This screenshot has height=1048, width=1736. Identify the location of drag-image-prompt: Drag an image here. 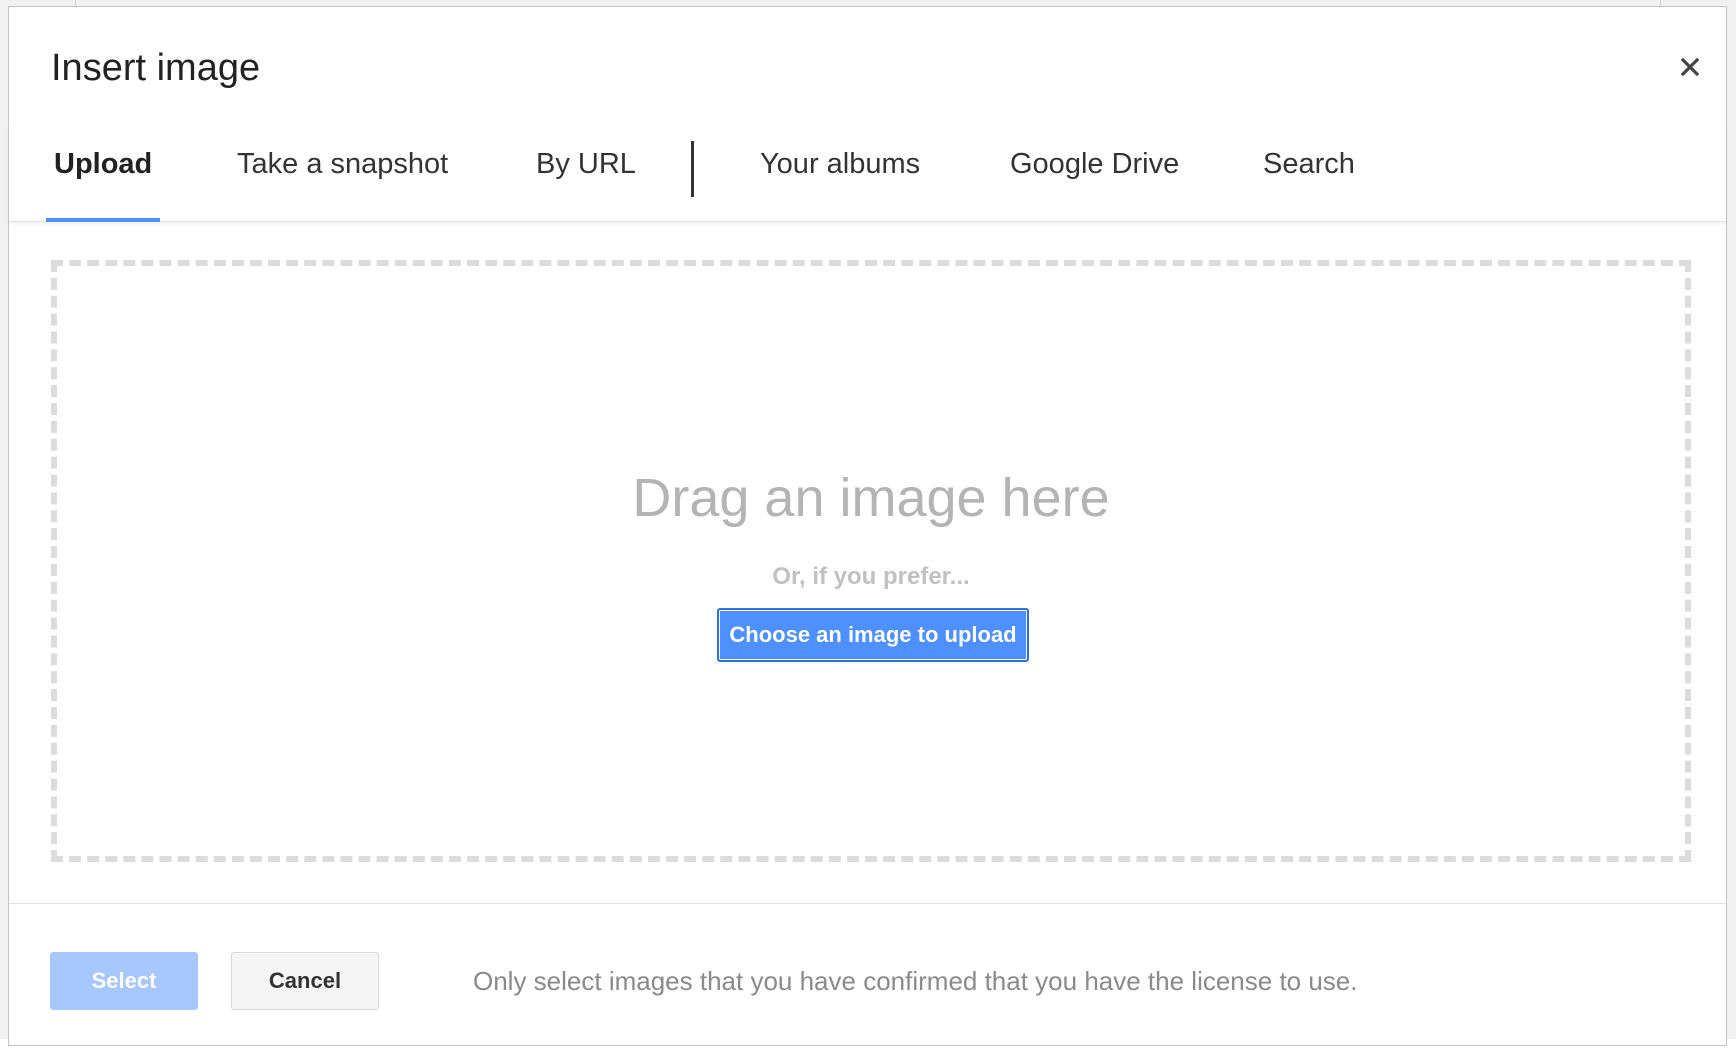
(871, 498).